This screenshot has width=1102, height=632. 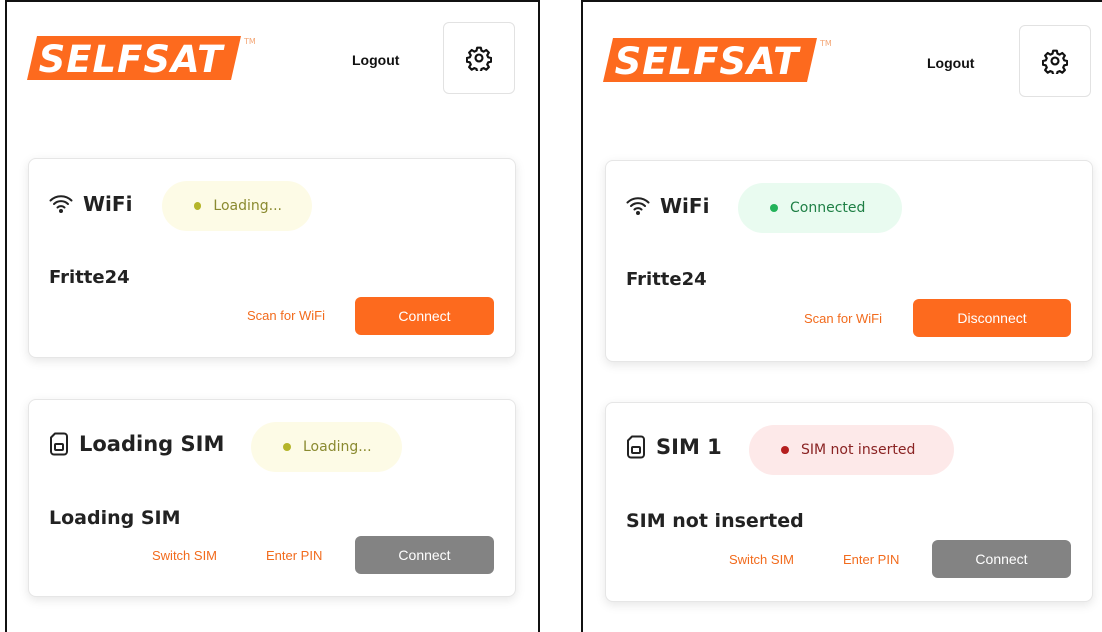 I want to click on wifi-status-badge: Connected, so click(x=820, y=208).